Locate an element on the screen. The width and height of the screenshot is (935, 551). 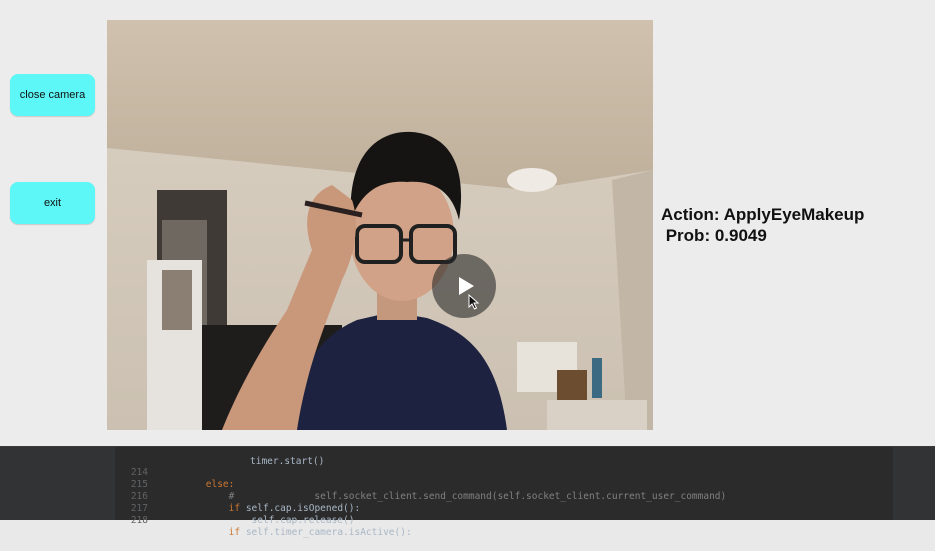
mouse-cursor-icon is located at coordinates (474, 302).